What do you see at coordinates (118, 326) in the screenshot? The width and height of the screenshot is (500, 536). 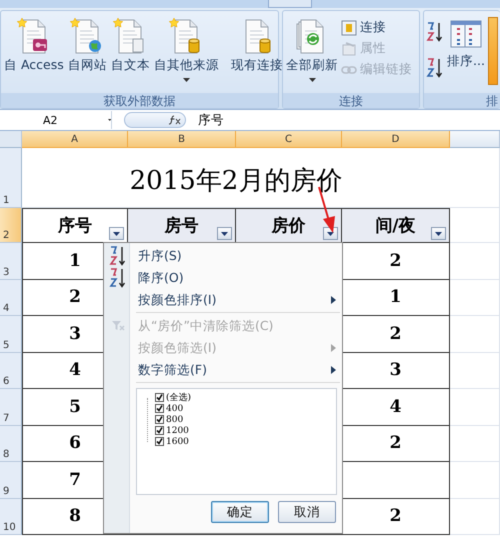 I see `clear-filter-icon` at bounding box center [118, 326].